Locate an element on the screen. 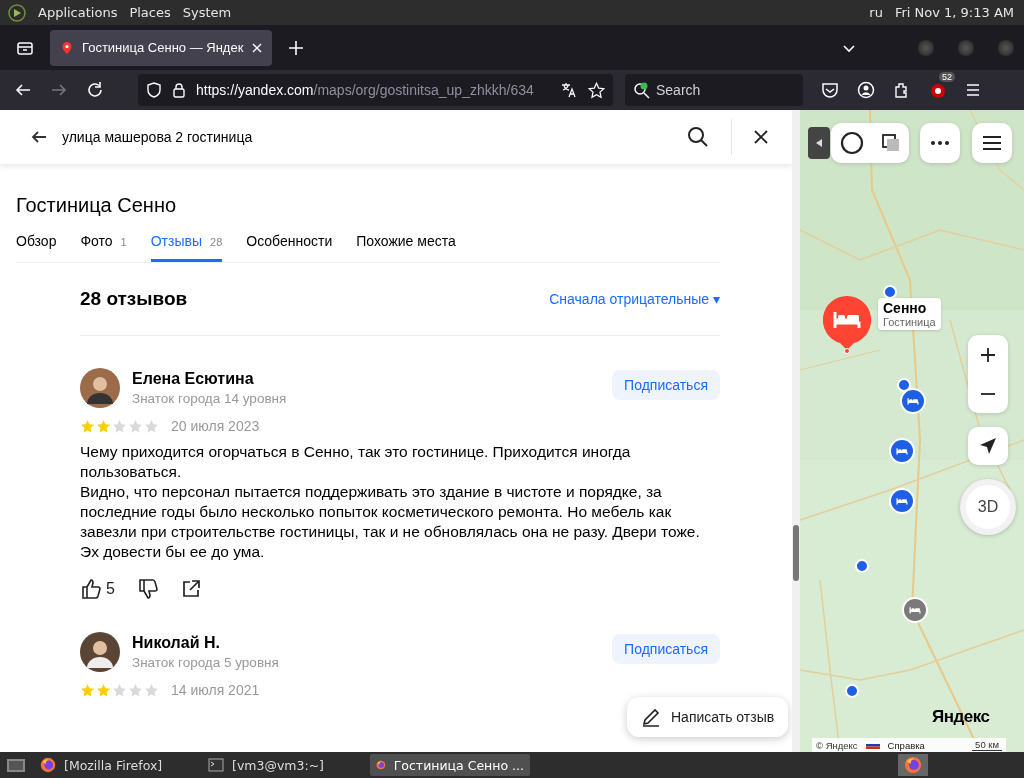 This screenshot has width=1024, height=778. lock-icon is located at coordinates (179, 90).